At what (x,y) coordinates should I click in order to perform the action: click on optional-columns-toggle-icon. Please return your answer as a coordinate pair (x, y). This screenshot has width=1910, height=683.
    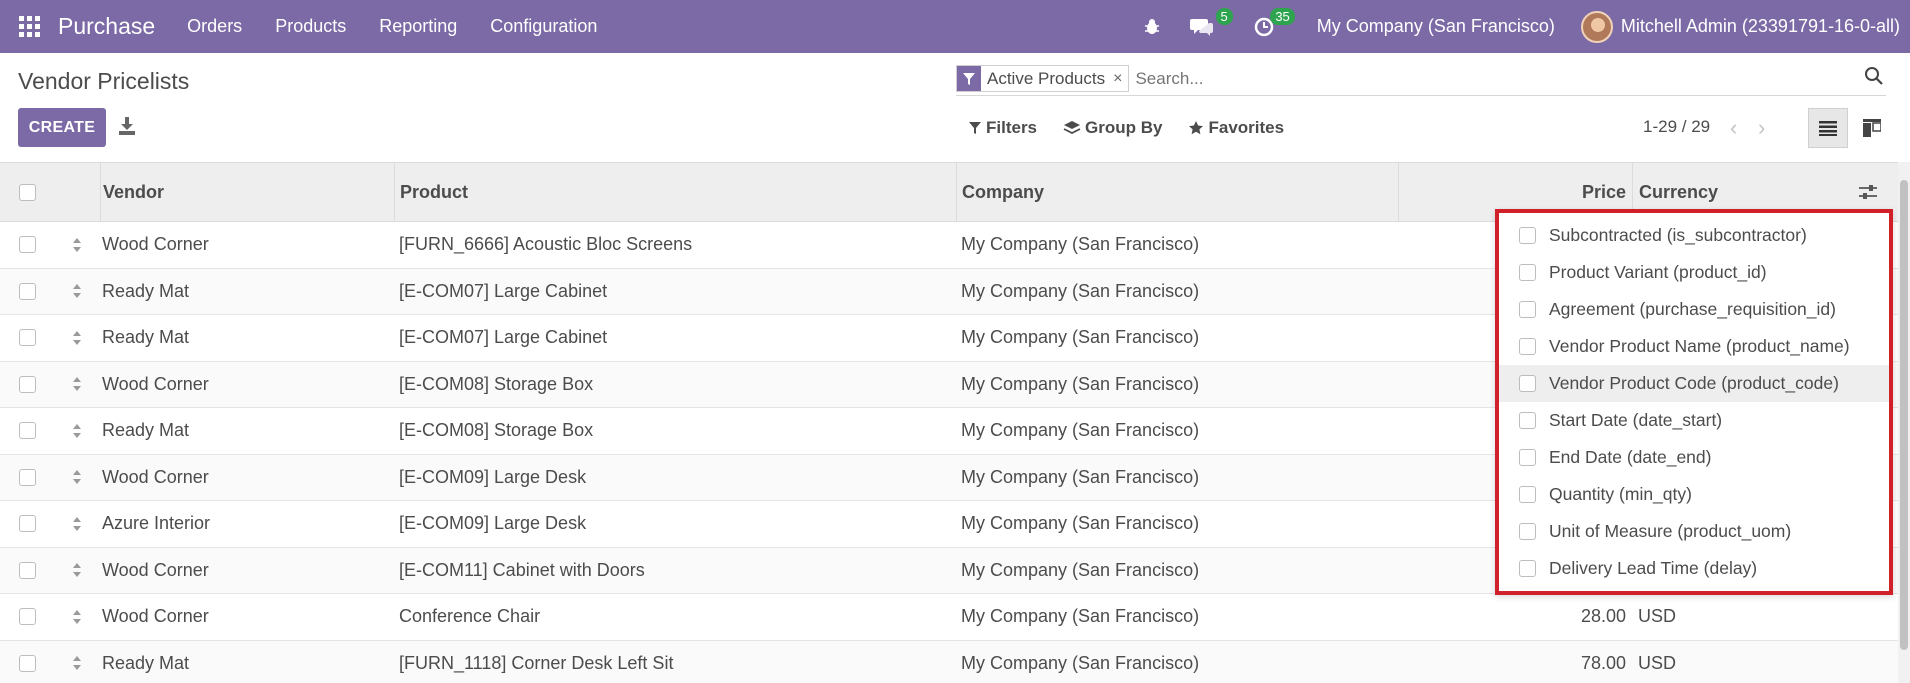
    Looking at the image, I should click on (1869, 193).